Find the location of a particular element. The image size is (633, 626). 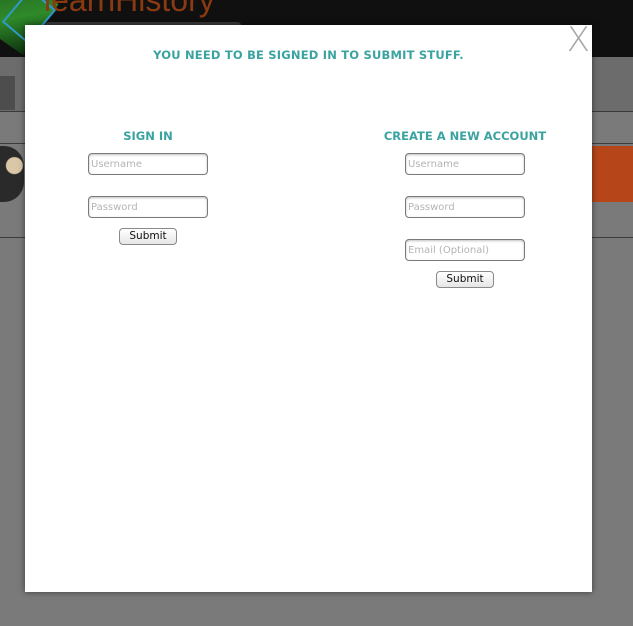

sign-in-username-input is located at coordinates (148, 164).